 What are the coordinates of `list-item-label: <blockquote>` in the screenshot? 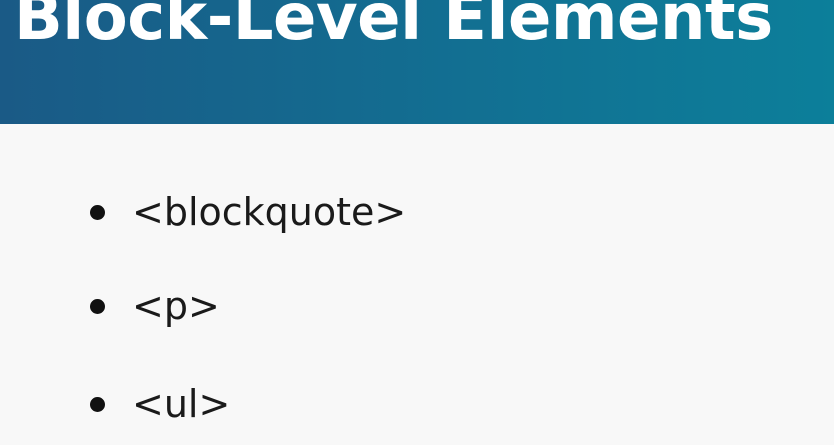 It's located at (269, 212).